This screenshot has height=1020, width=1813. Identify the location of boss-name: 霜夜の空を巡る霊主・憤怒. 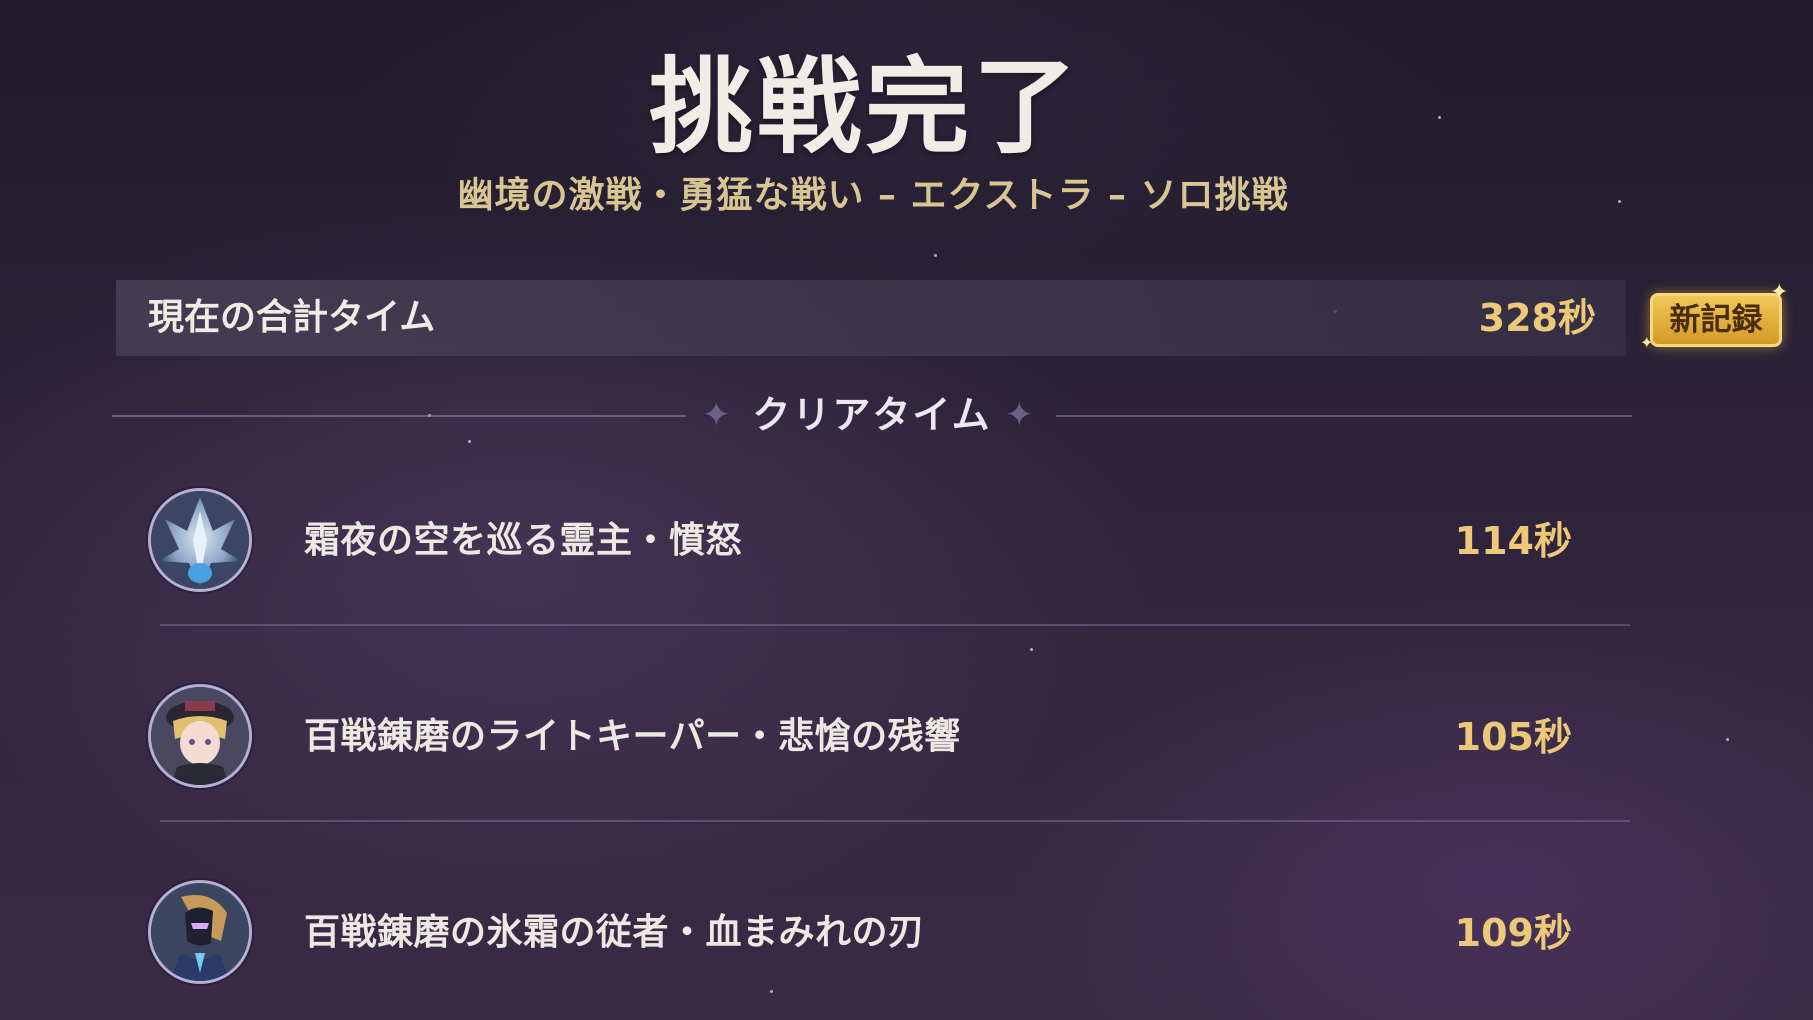
(523, 540).